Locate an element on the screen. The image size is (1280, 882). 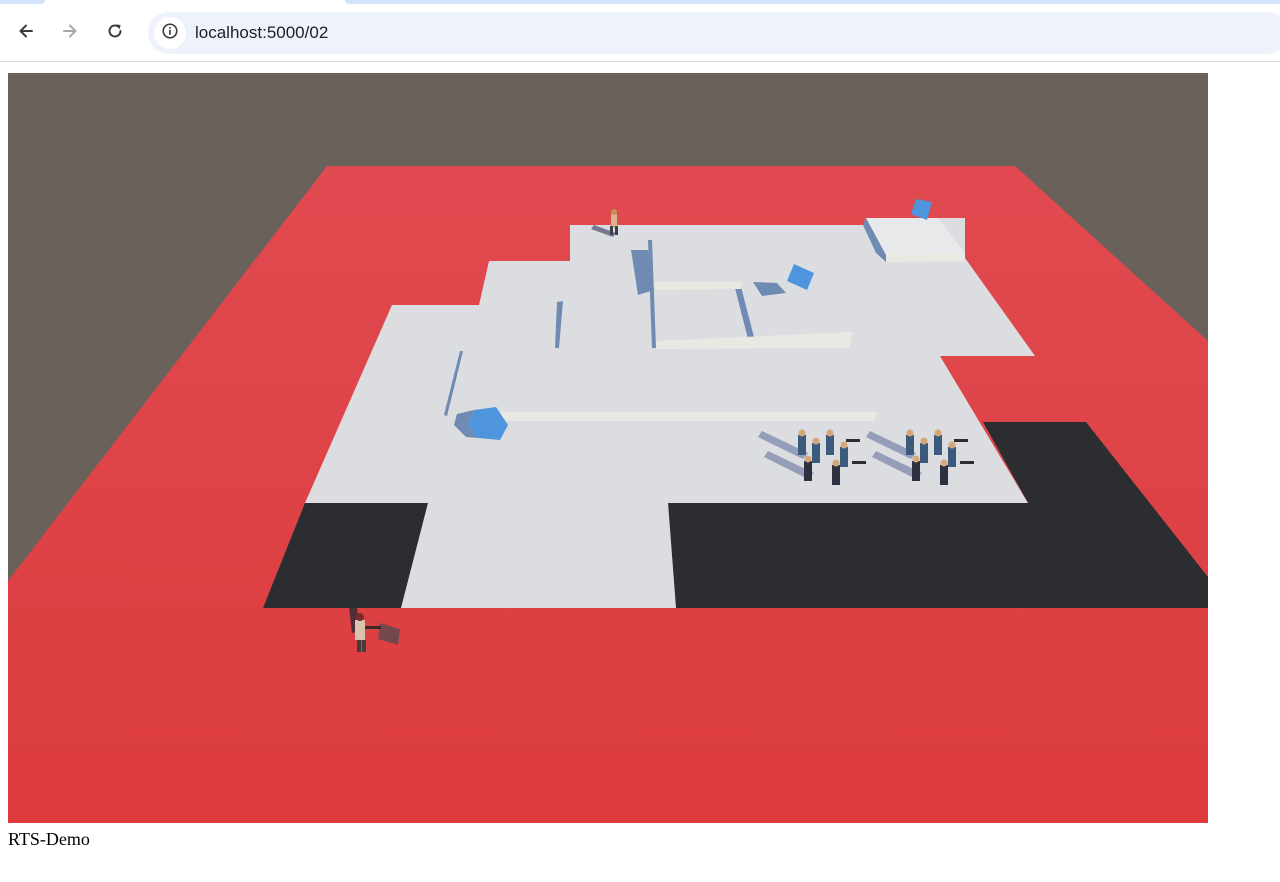
site-info-button is located at coordinates (170, 33).